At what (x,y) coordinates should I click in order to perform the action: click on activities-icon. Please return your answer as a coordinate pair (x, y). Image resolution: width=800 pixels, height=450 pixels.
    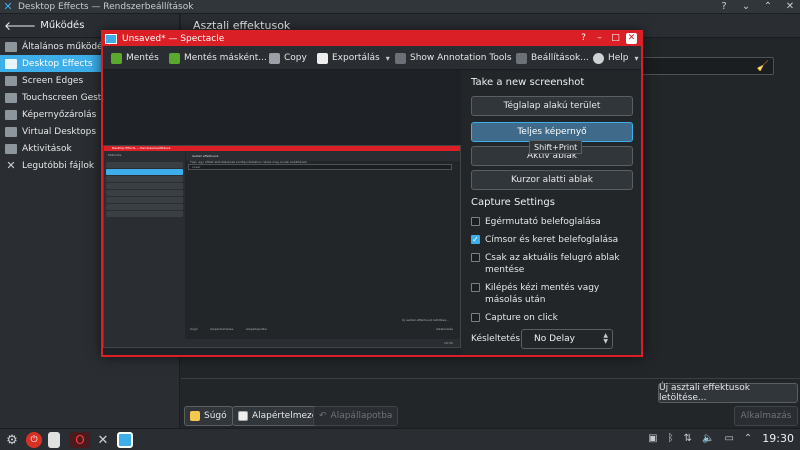
    Looking at the image, I should click on (11, 148).